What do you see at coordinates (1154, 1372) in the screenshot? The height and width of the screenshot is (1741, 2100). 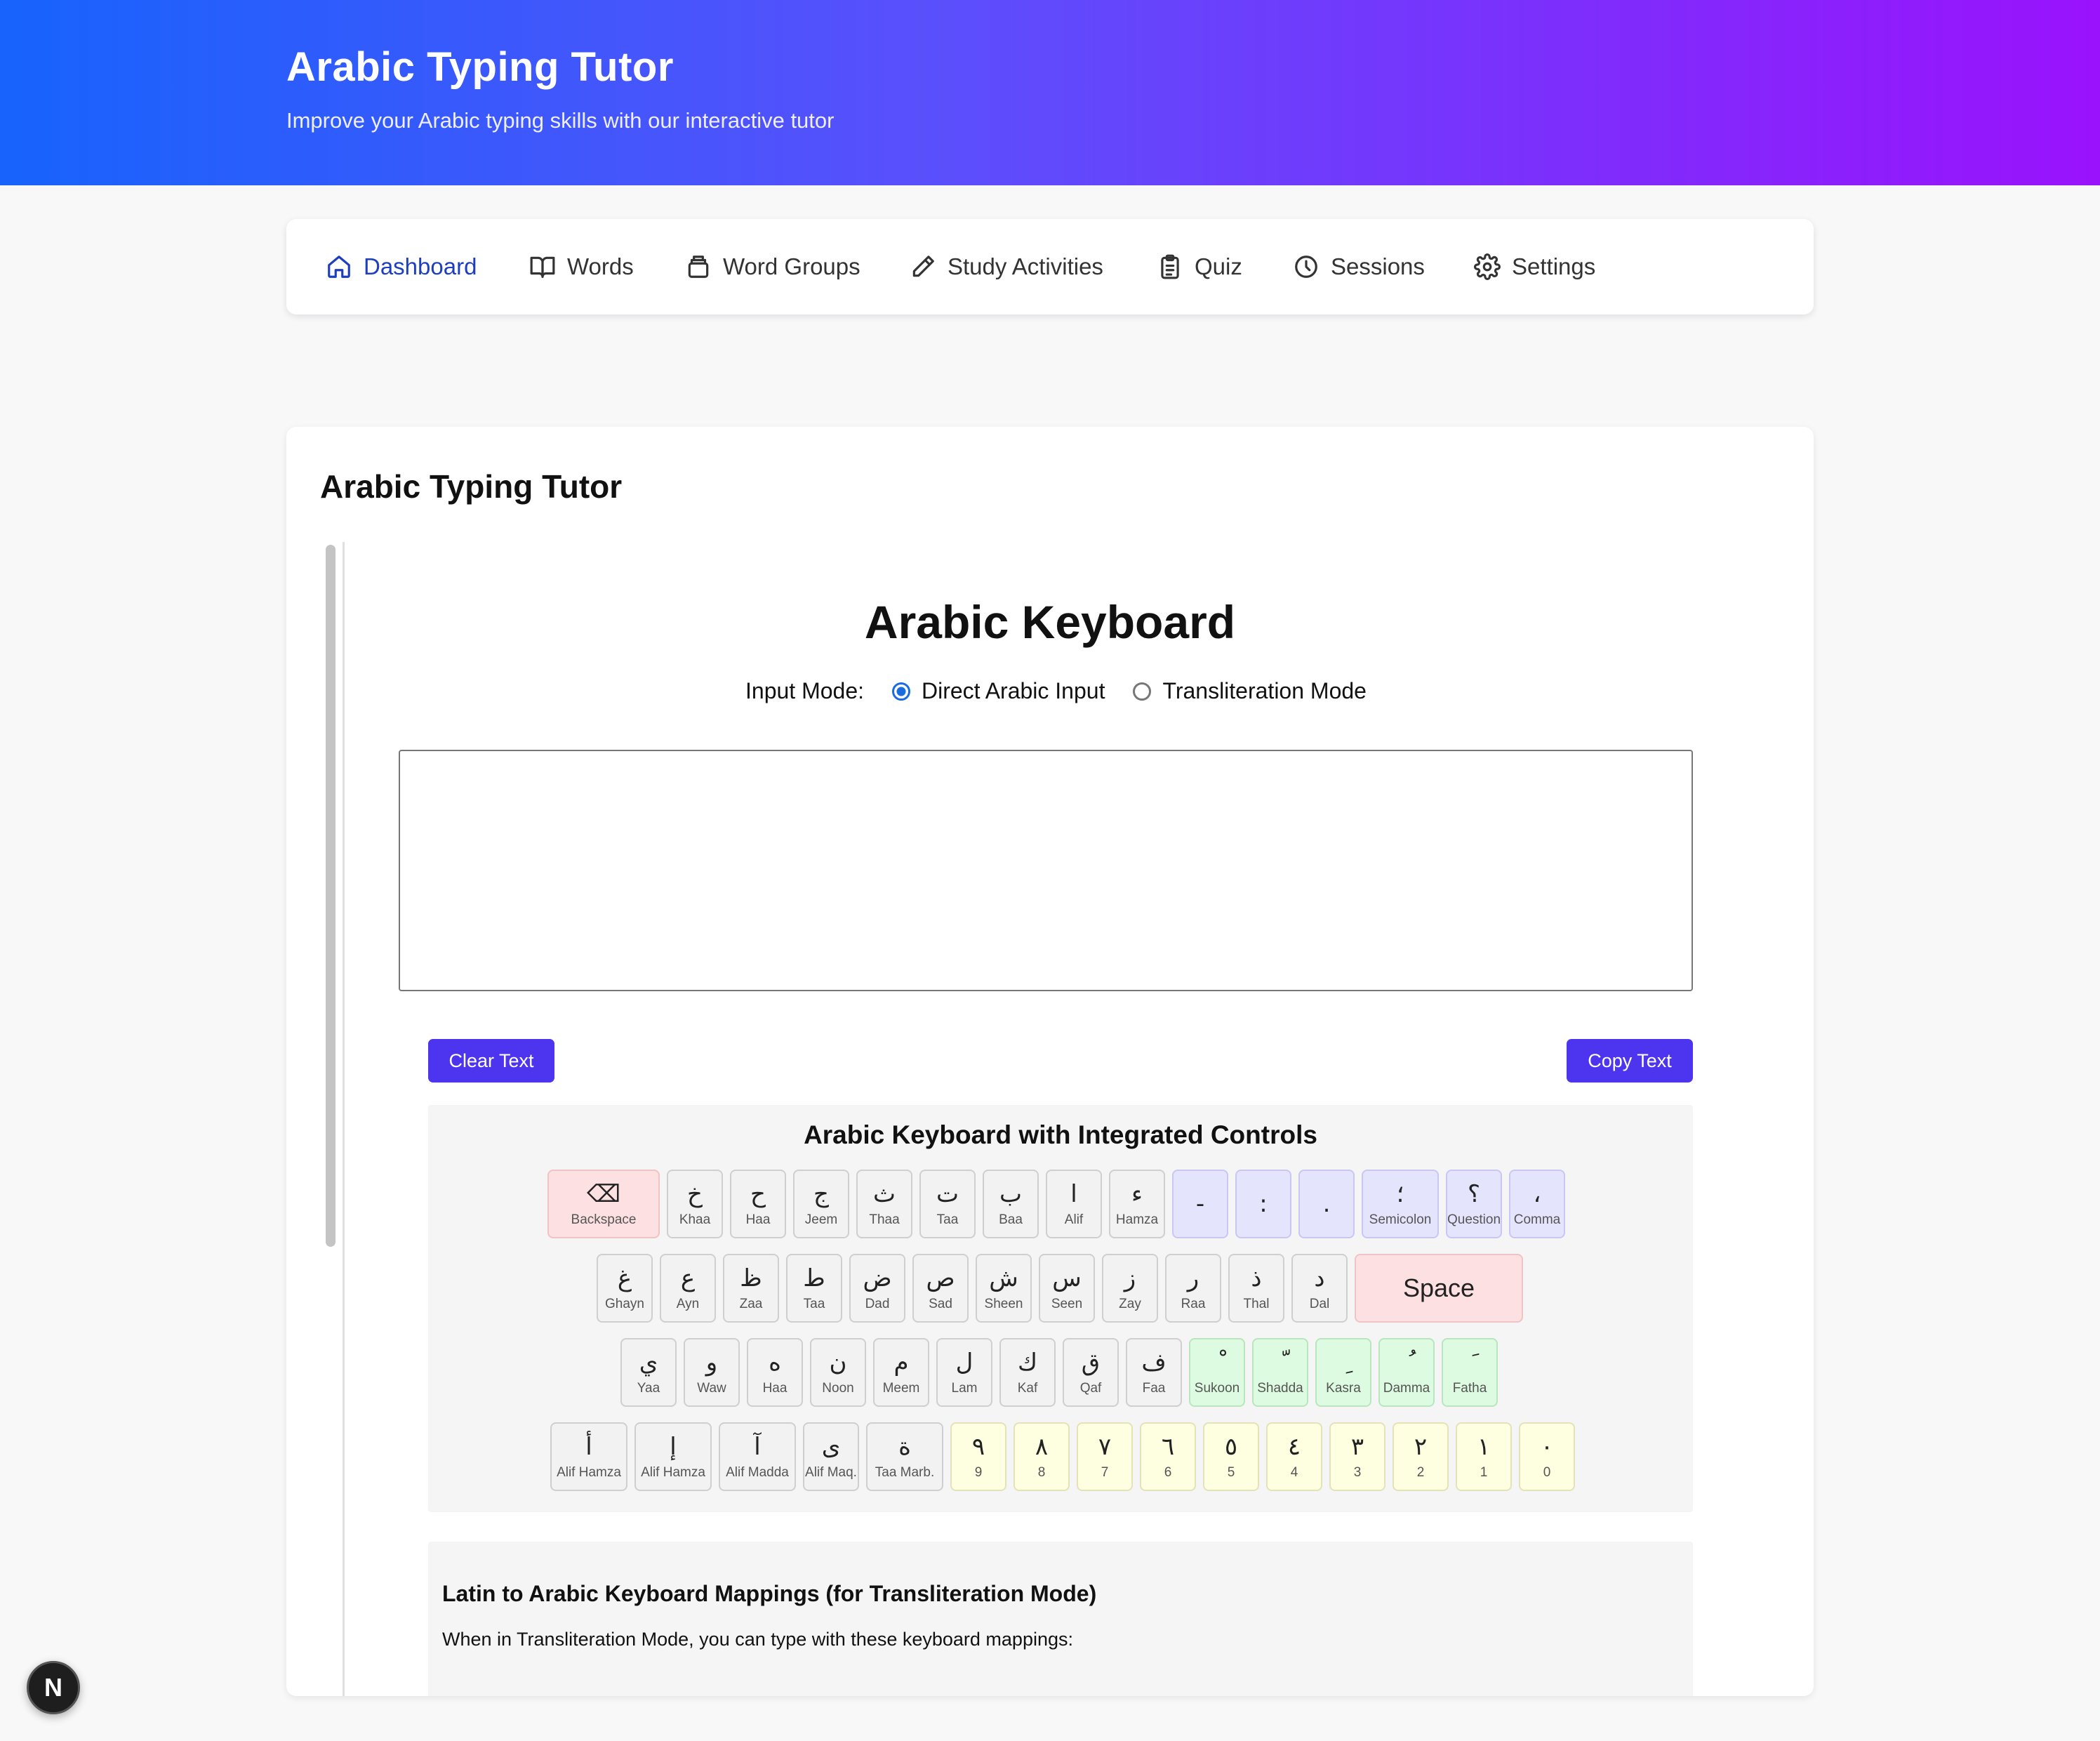 I see `key-faa: ف Faa` at bounding box center [1154, 1372].